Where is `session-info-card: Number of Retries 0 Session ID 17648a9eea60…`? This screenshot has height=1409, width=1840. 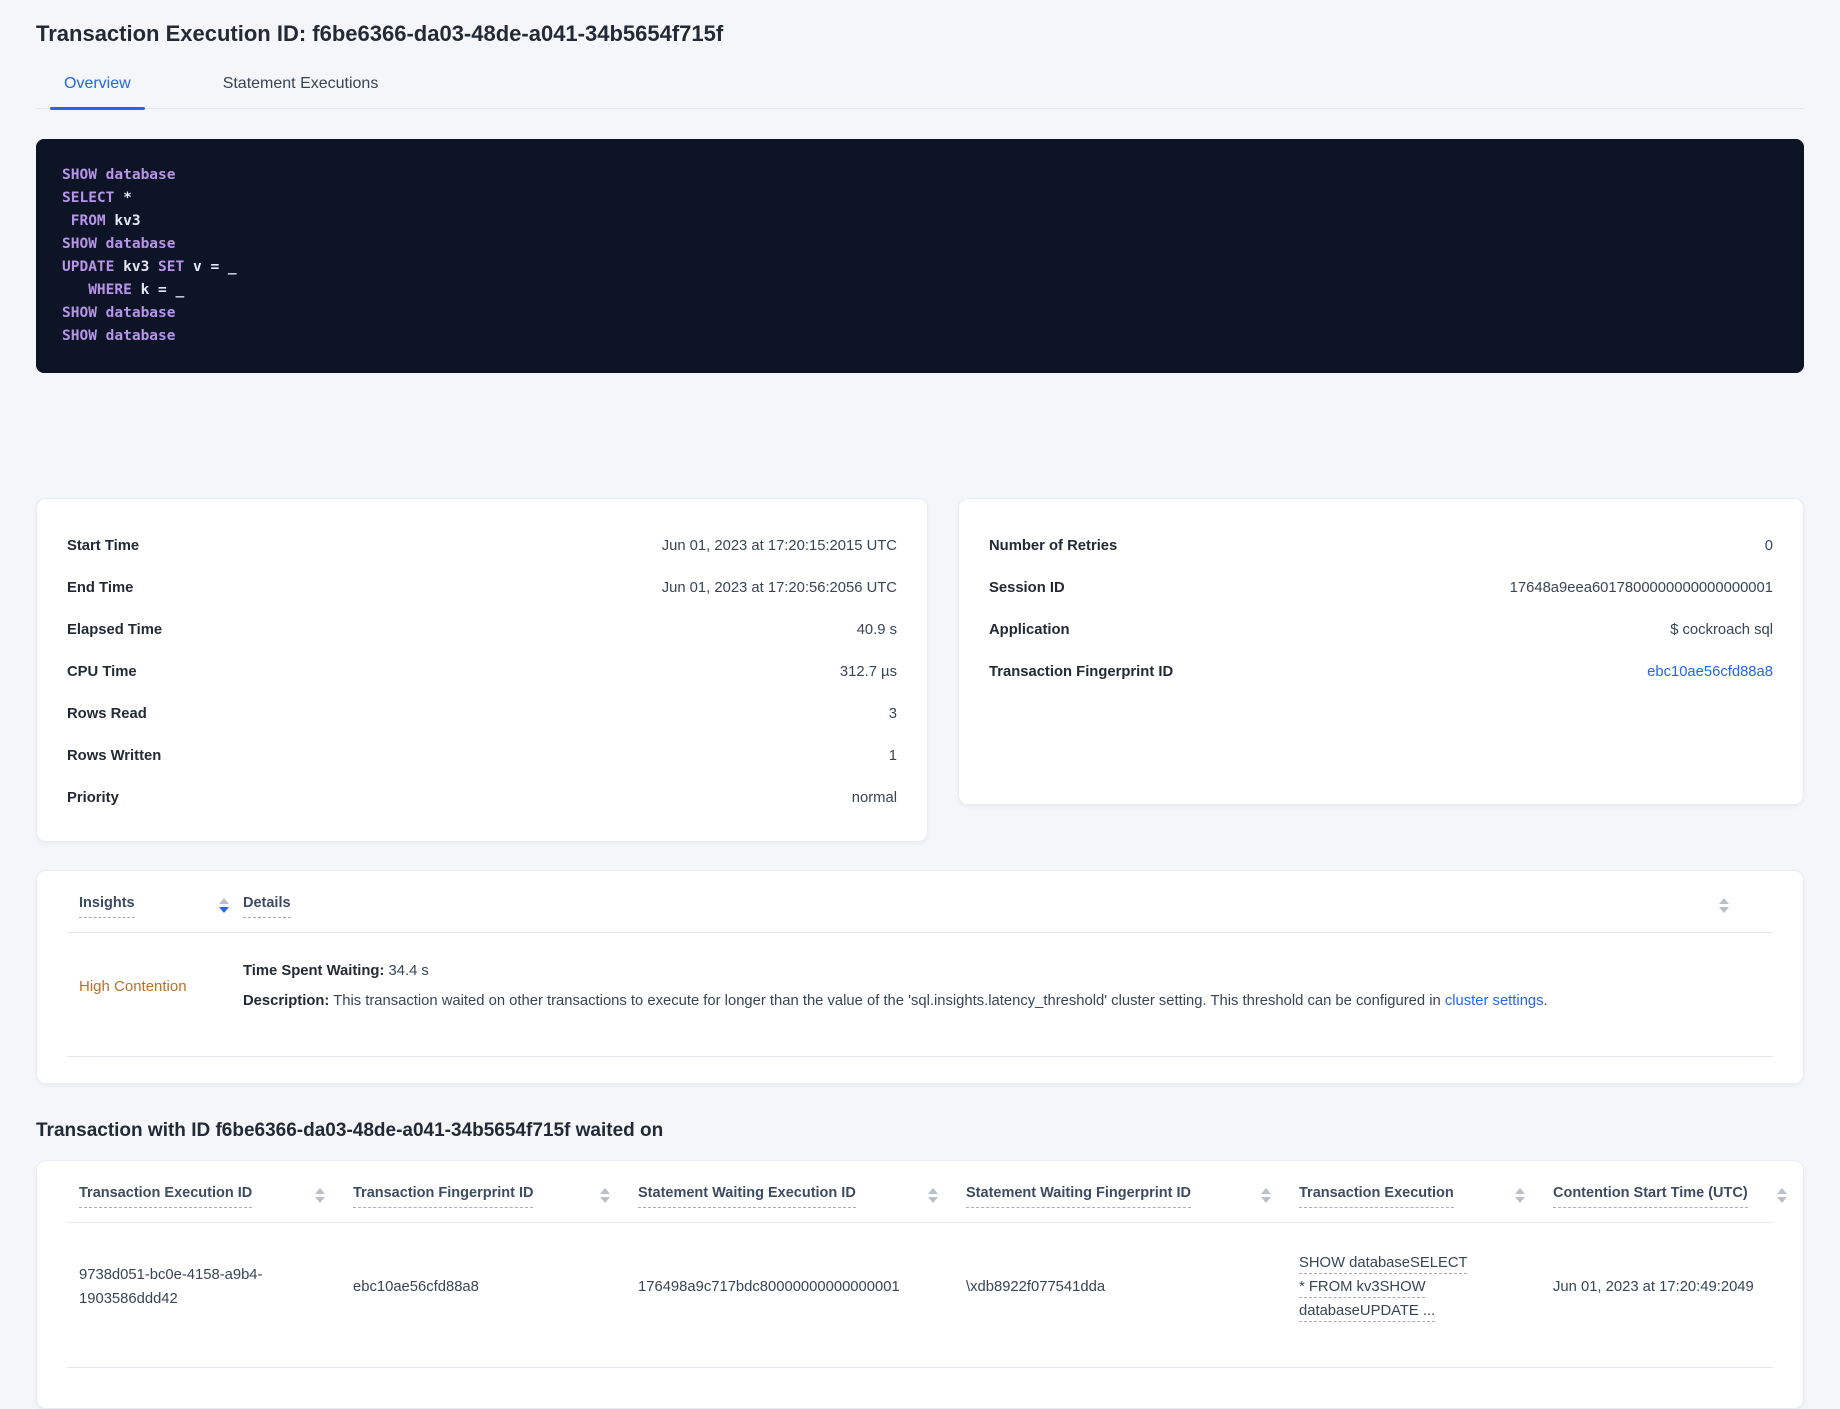
session-info-card: Number of Retries 0 Session ID 17648a9eea60… is located at coordinates (1381, 651).